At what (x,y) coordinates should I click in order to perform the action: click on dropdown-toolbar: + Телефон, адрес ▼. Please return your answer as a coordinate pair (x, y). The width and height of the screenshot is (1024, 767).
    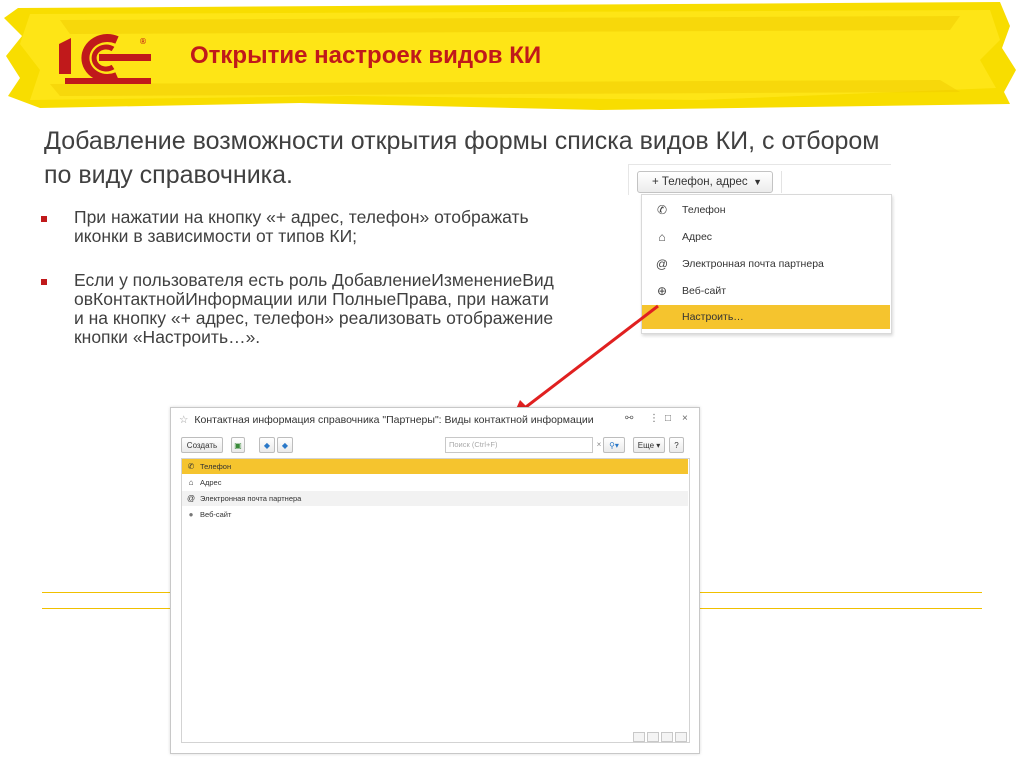
    Looking at the image, I should click on (759, 179).